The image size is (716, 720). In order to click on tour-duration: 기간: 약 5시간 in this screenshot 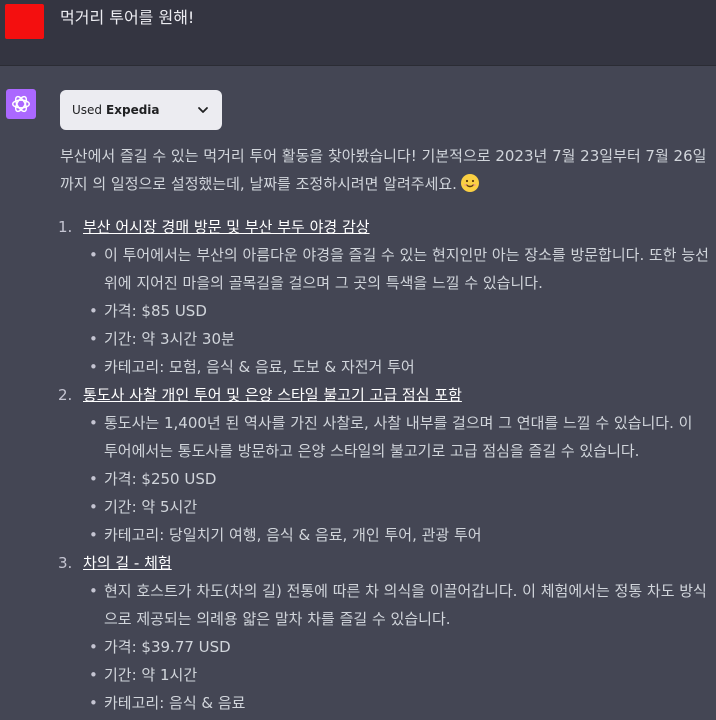, I will do `click(396, 507)`.